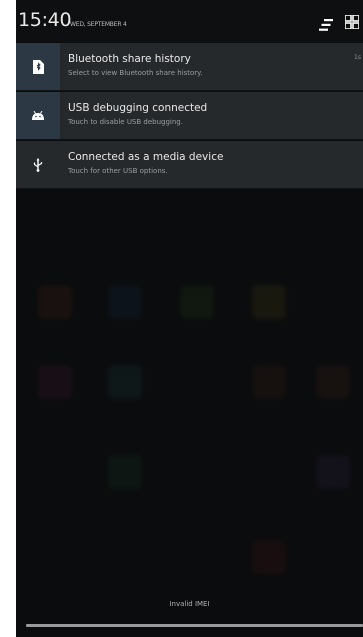  Describe the element at coordinates (189, 21) in the screenshot. I see `shade-header: 15:40 WED, SEPTEMBER 4` at that location.